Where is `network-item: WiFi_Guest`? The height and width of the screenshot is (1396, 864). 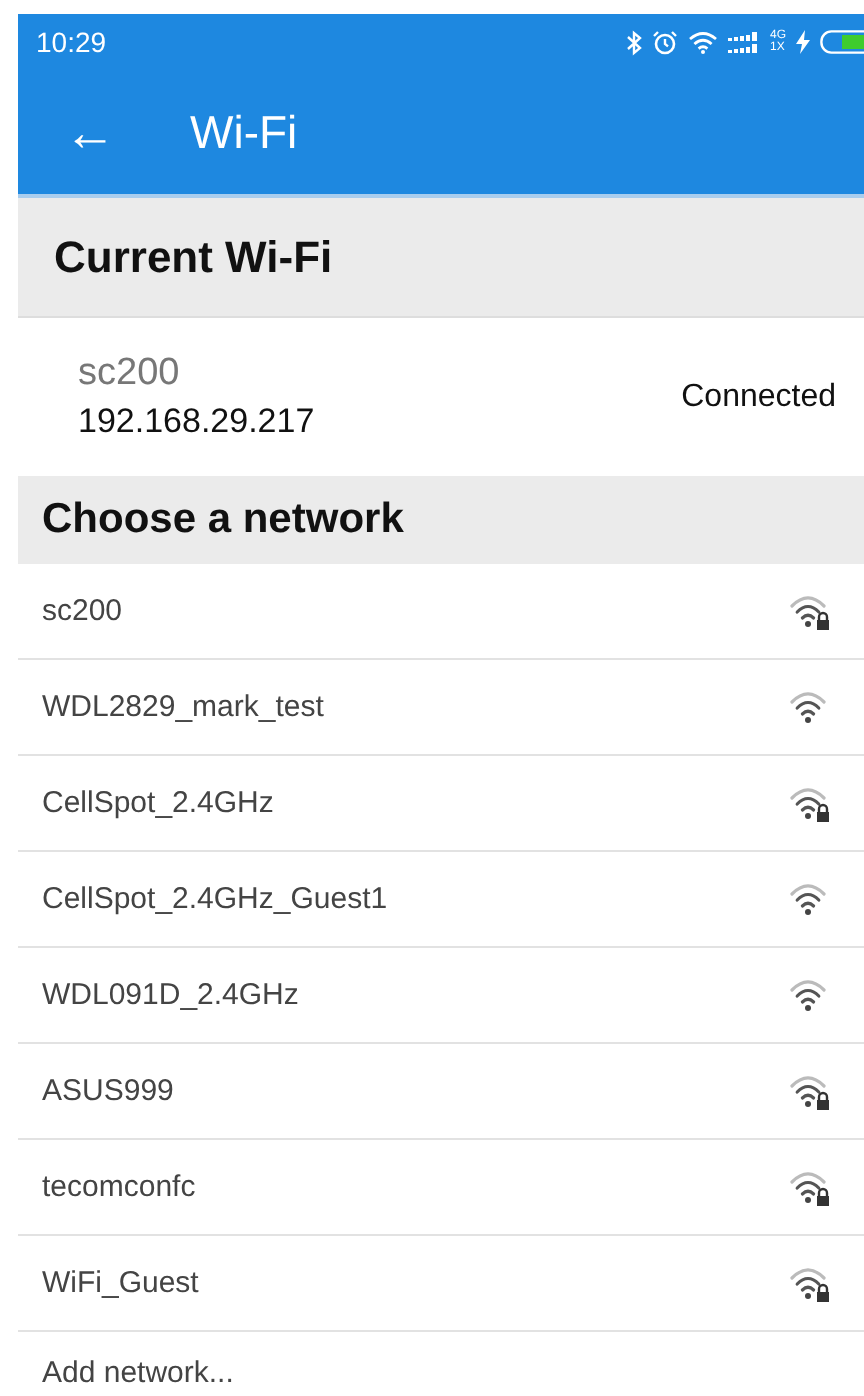
network-item: WiFi_Guest is located at coordinates (441, 1284).